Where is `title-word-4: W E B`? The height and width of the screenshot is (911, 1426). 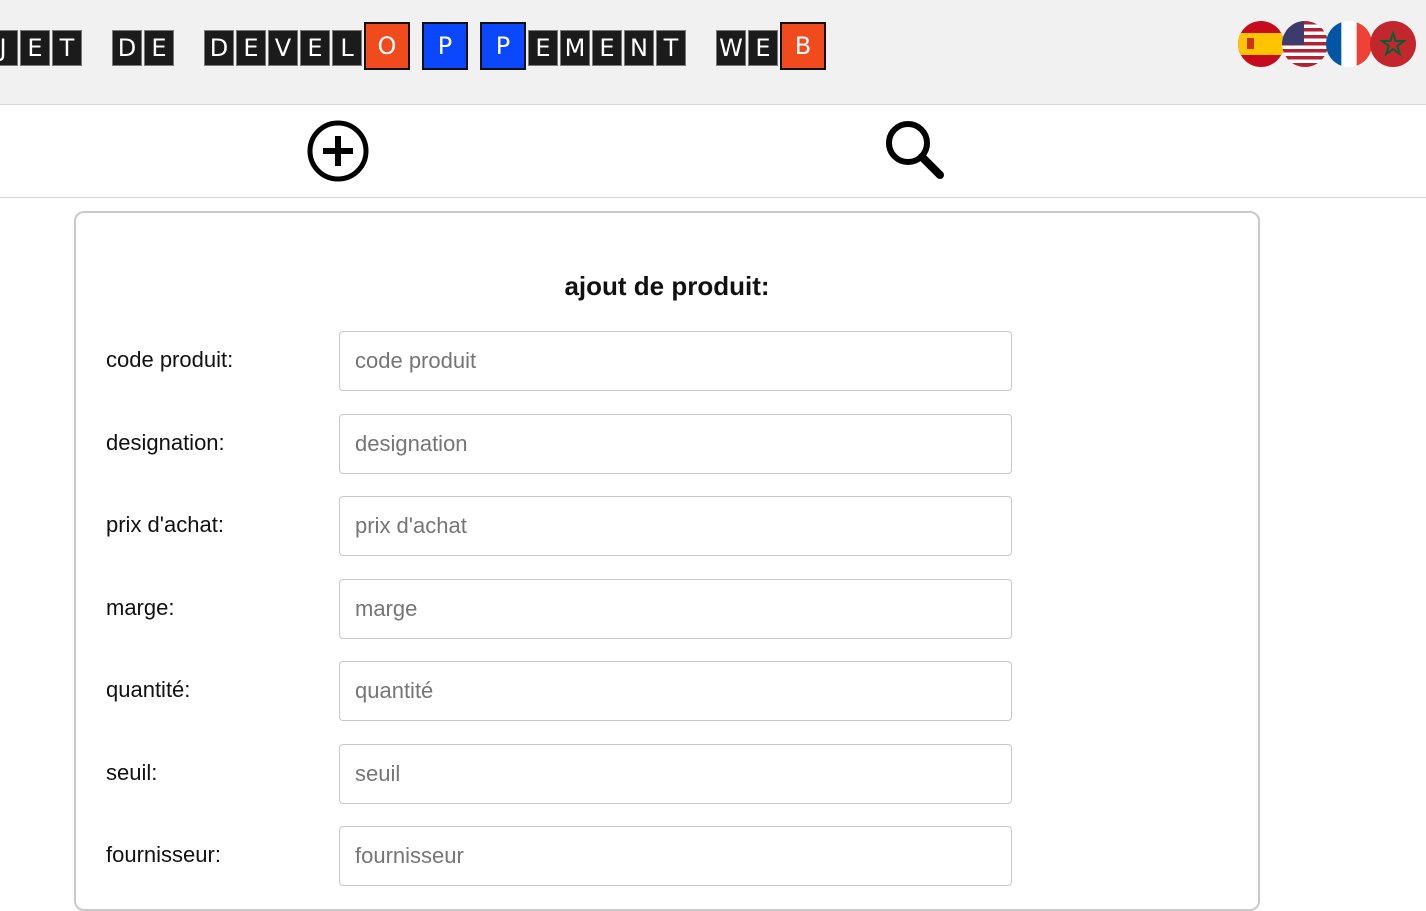 title-word-4: W E B is located at coordinates (772, 35).